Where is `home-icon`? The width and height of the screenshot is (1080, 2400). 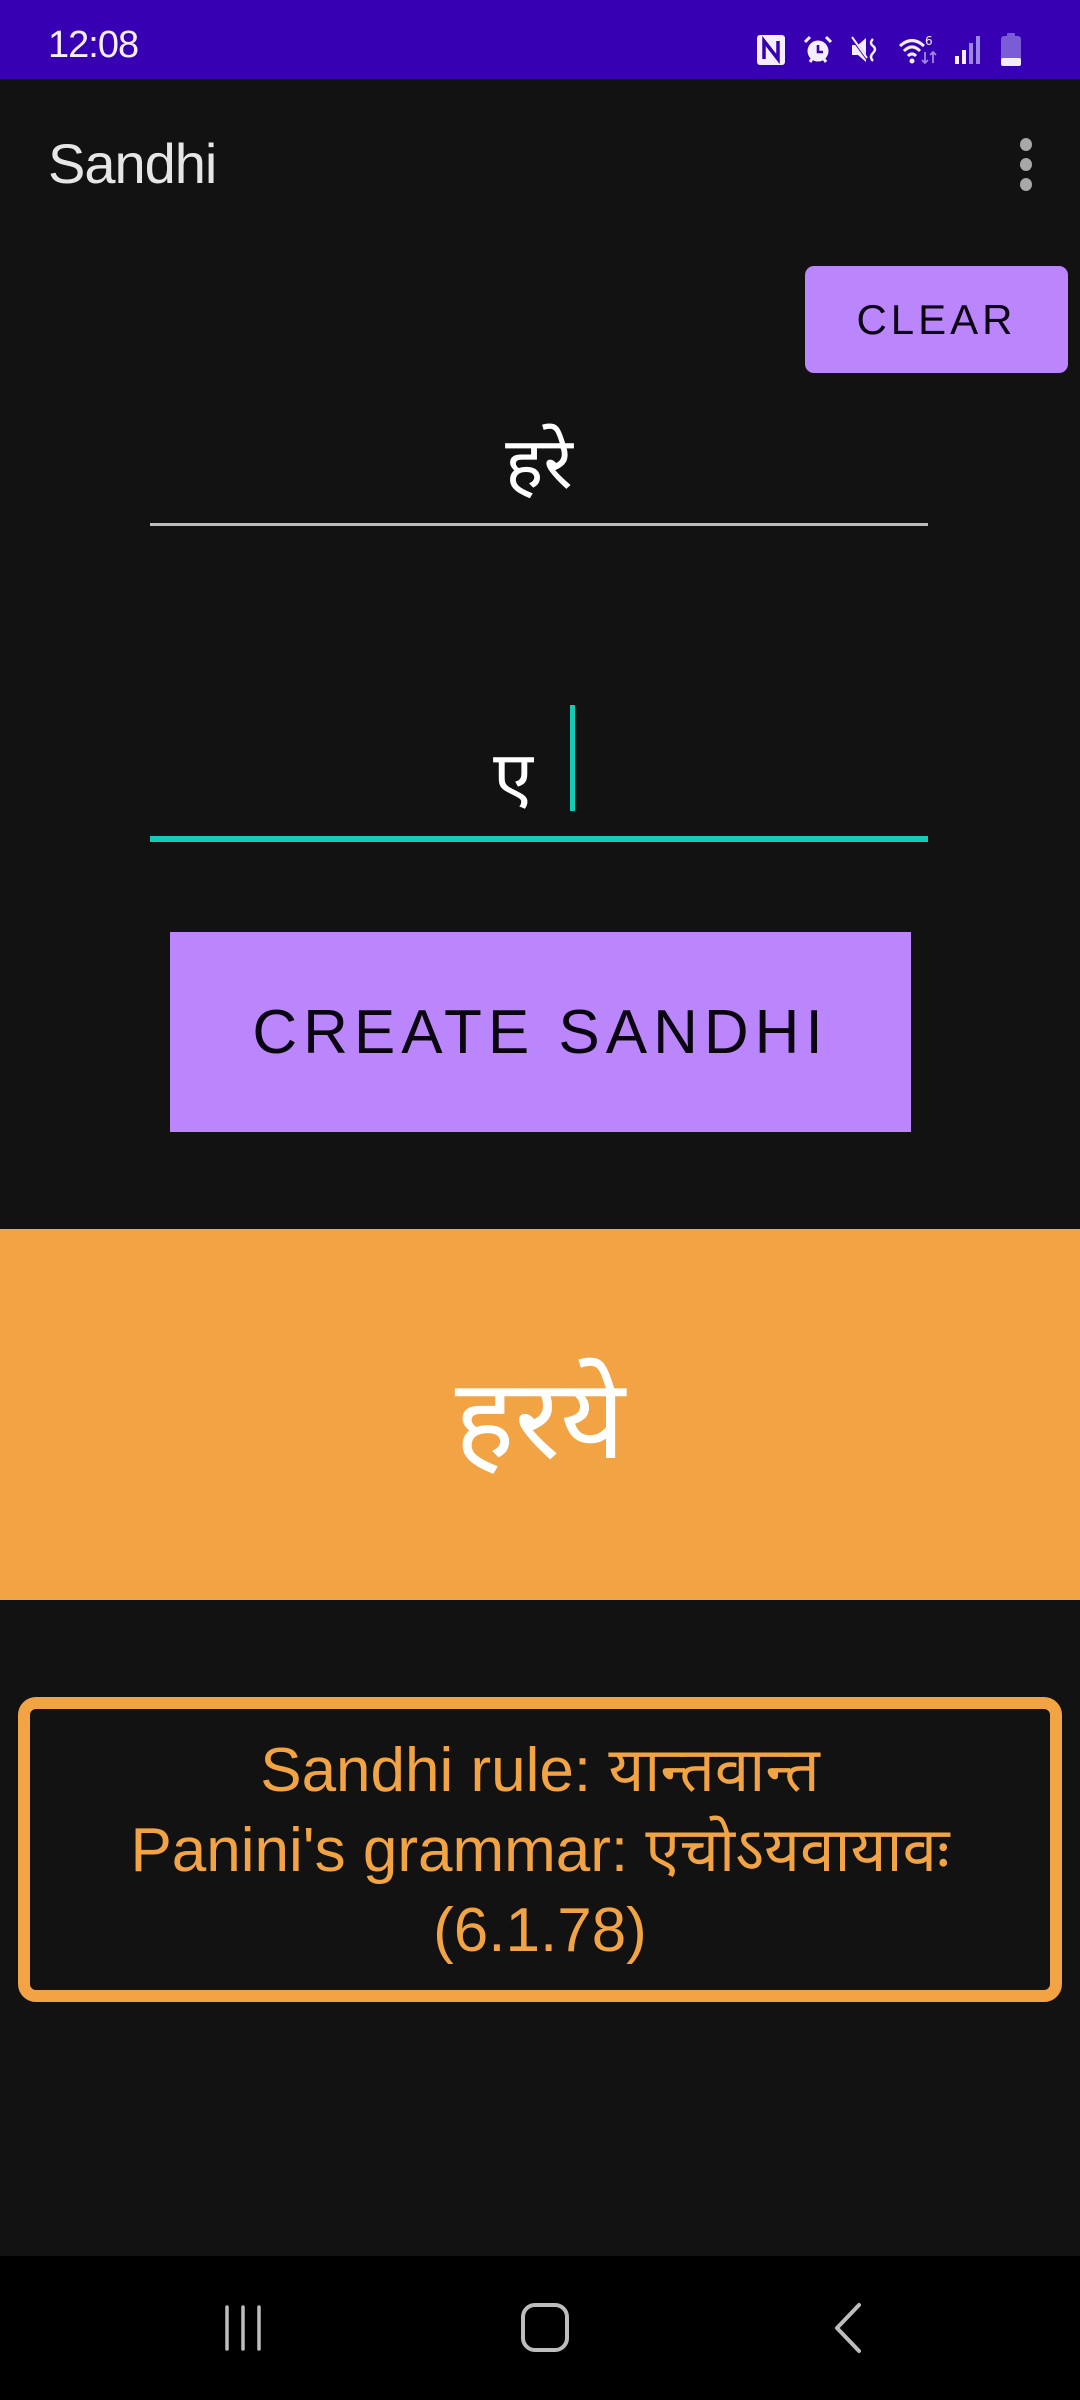 home-icon is located at coordinates (545, 2328).